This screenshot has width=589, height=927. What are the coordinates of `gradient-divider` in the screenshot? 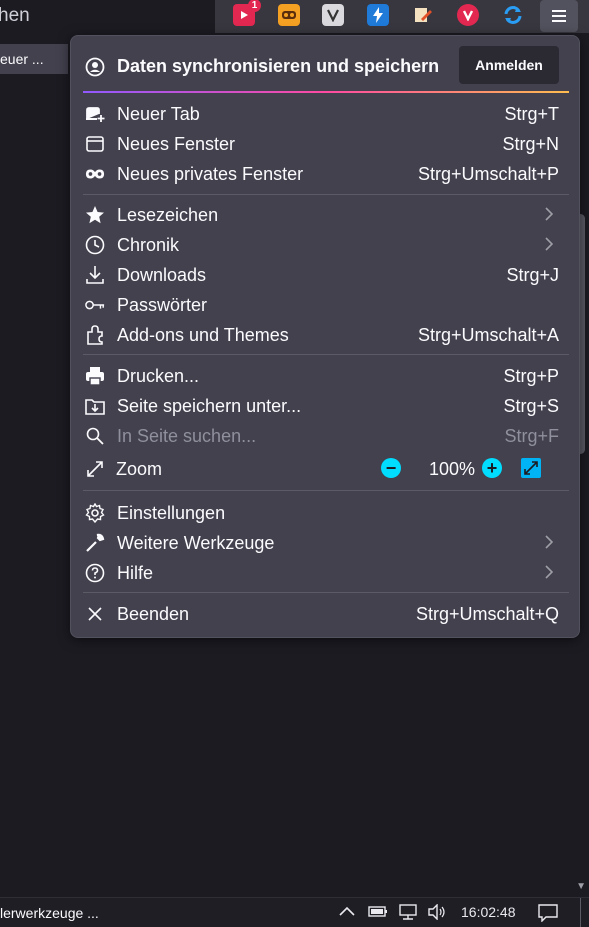 It's located at (326, 92).